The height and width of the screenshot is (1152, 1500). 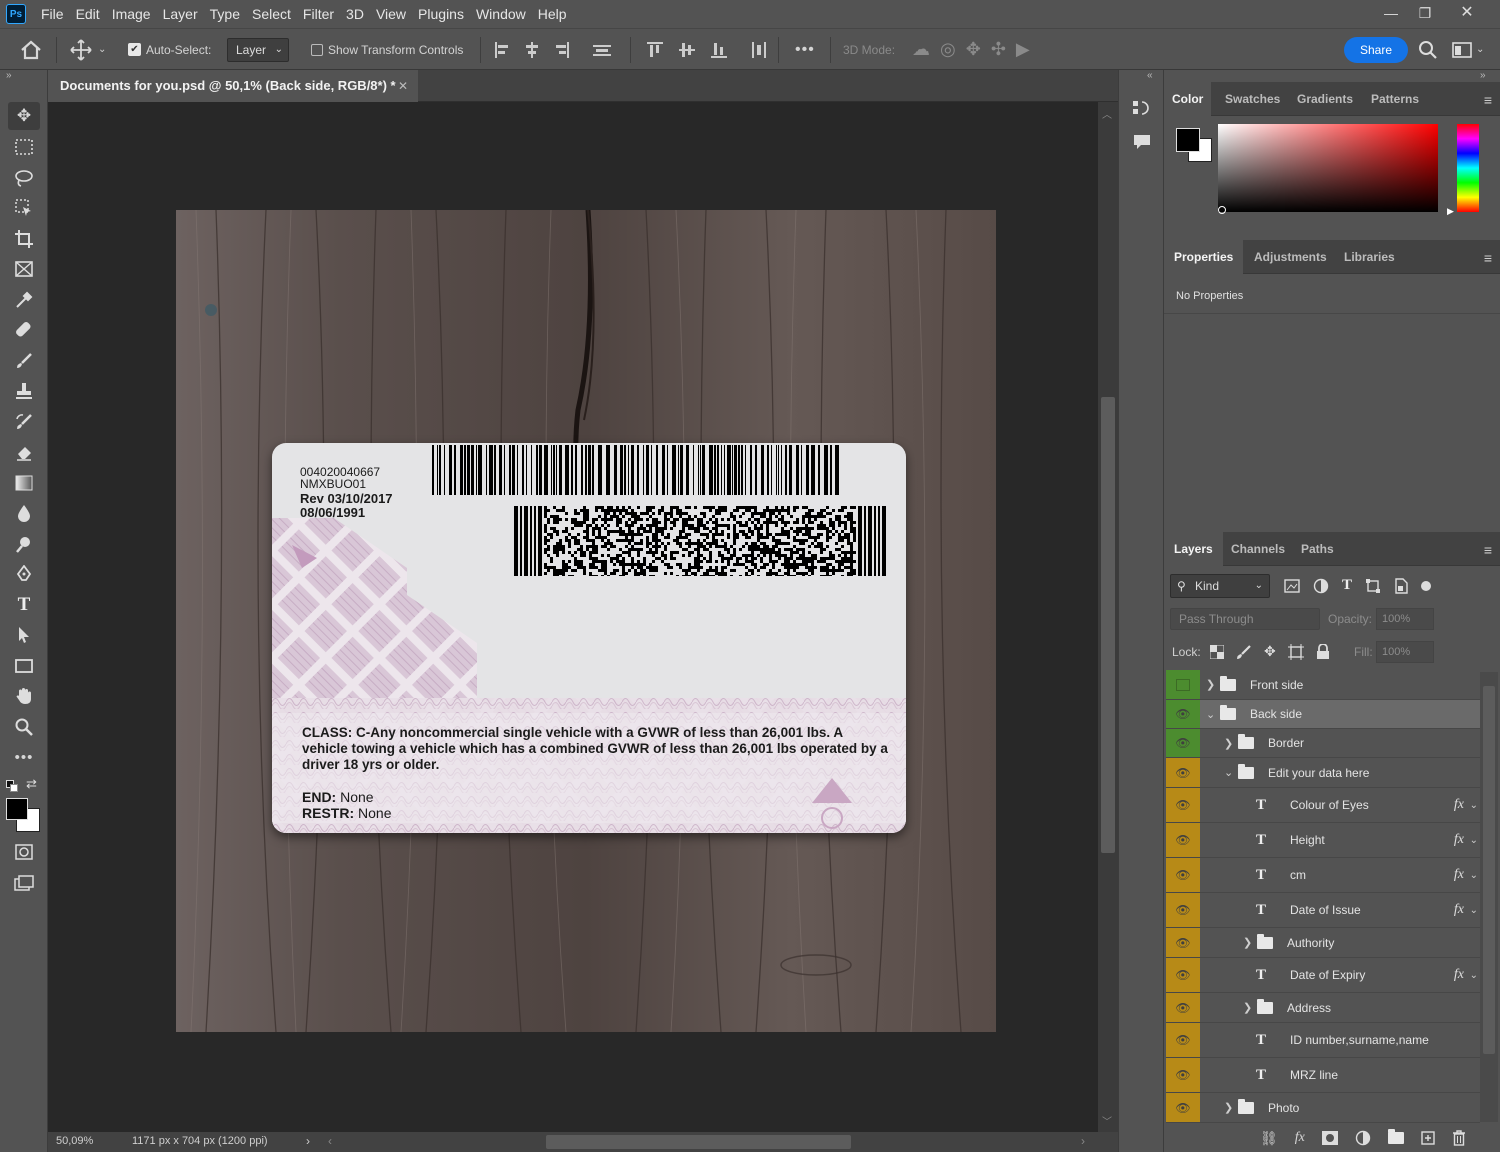 What do you see at coordinates (759, 50) in the screenshot?
I see `distribute-vertical-icon` at bounding box center [759, 50].